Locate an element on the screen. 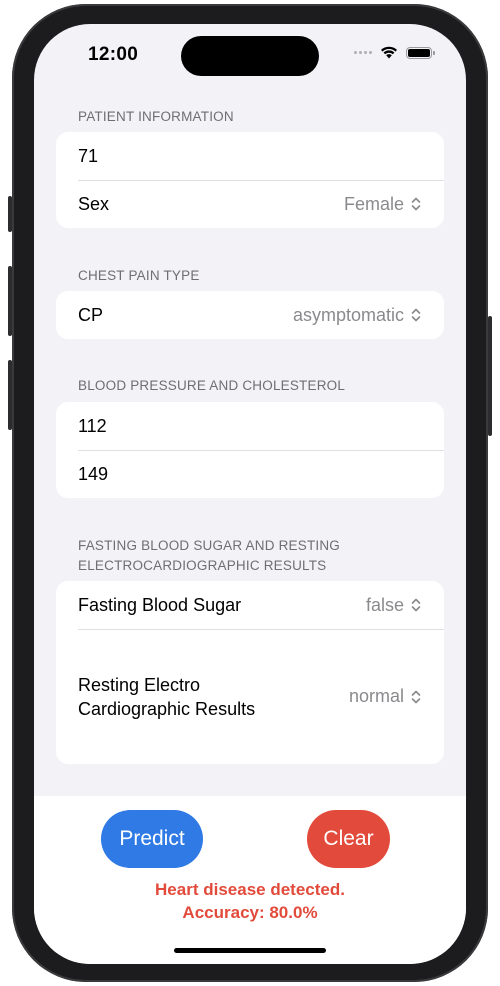 This screenshot has height=986, width=500. home-indicator is located at coordinates (250, 950).